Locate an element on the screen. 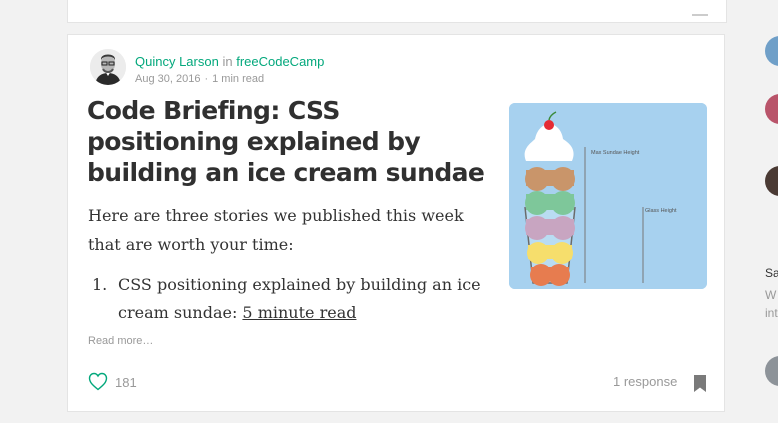 This screenshot has height=423, width=778. right-rail: Sa W int is located at coordinates (766, 211).